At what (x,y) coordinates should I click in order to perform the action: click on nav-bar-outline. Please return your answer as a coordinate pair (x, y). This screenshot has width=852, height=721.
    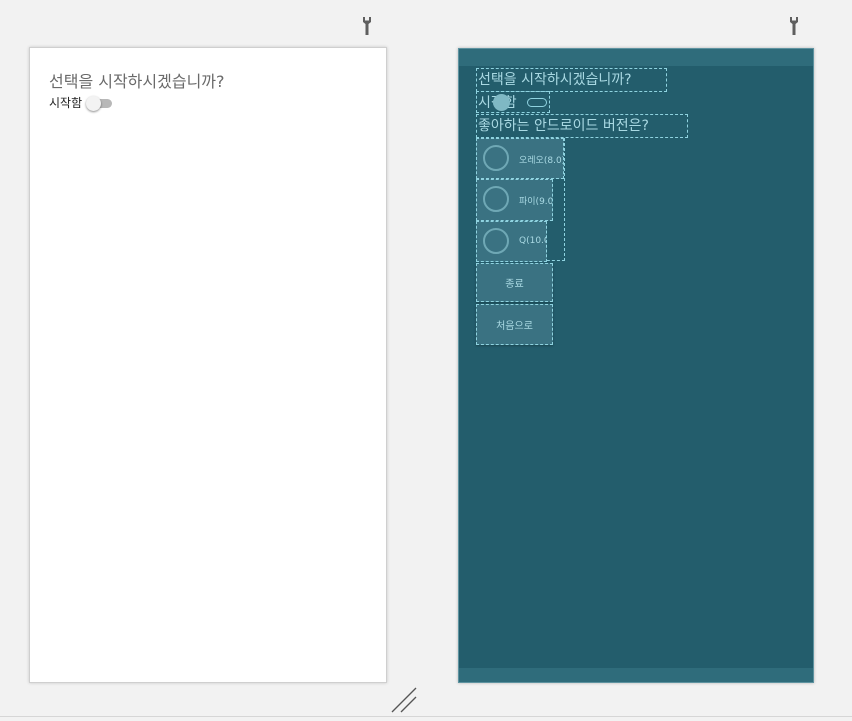
    Looking at the image, I should click on (636, 675).